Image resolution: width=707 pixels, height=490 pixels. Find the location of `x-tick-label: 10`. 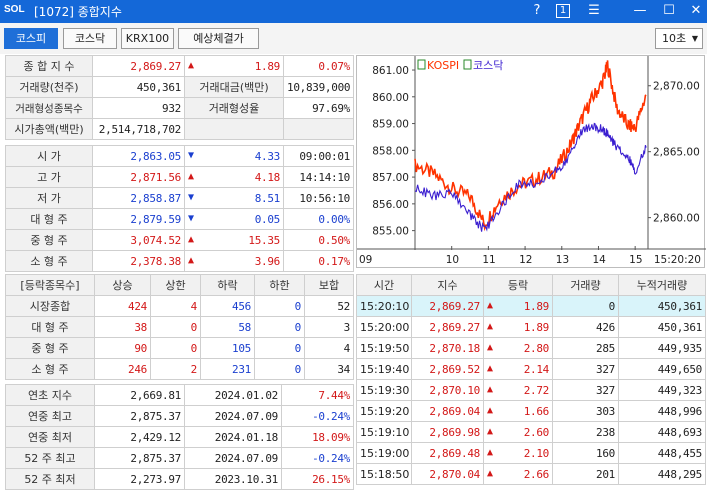

x-tick-label: 10 is located at coordinates (452, 260).